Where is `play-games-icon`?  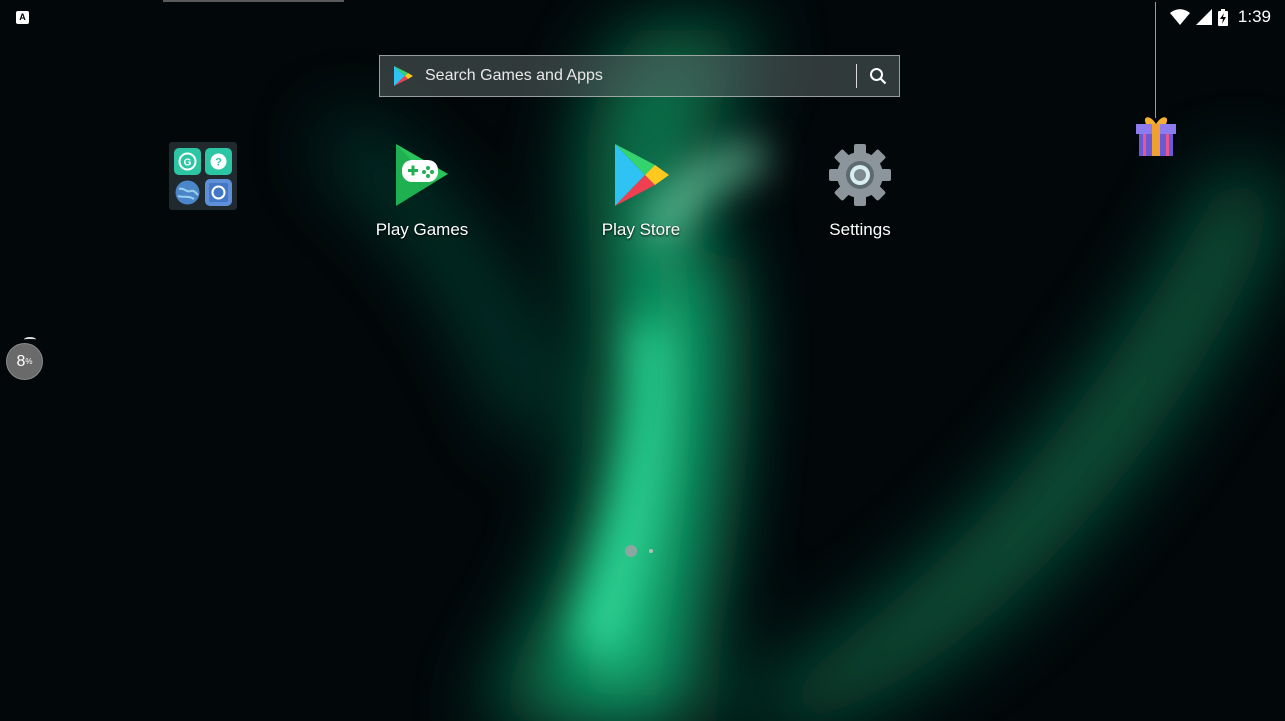
play-games-icon is located at coordinates (422, 175).